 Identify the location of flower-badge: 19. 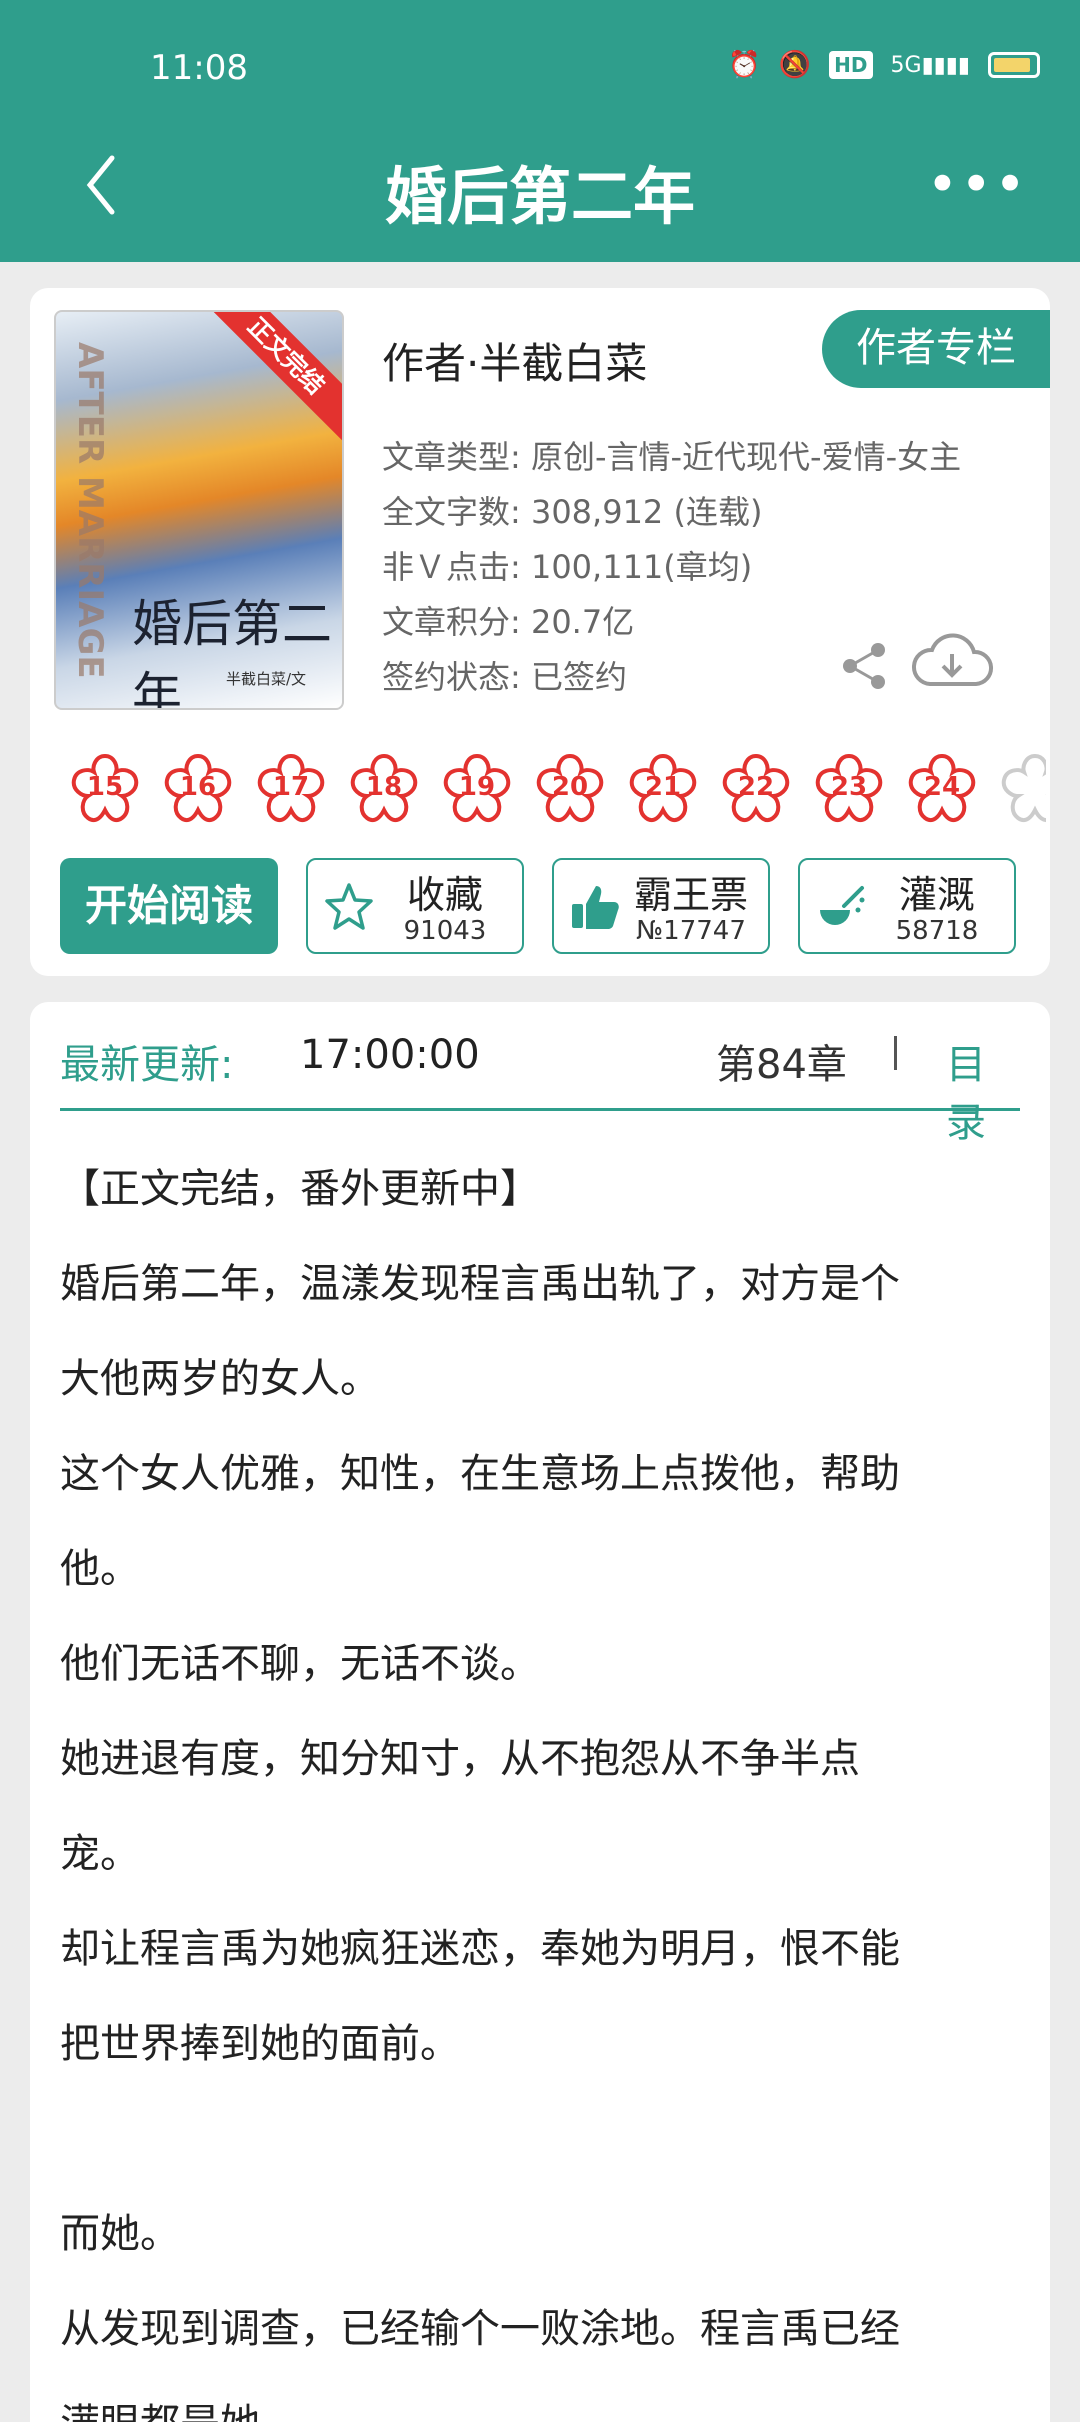
(477, 789).